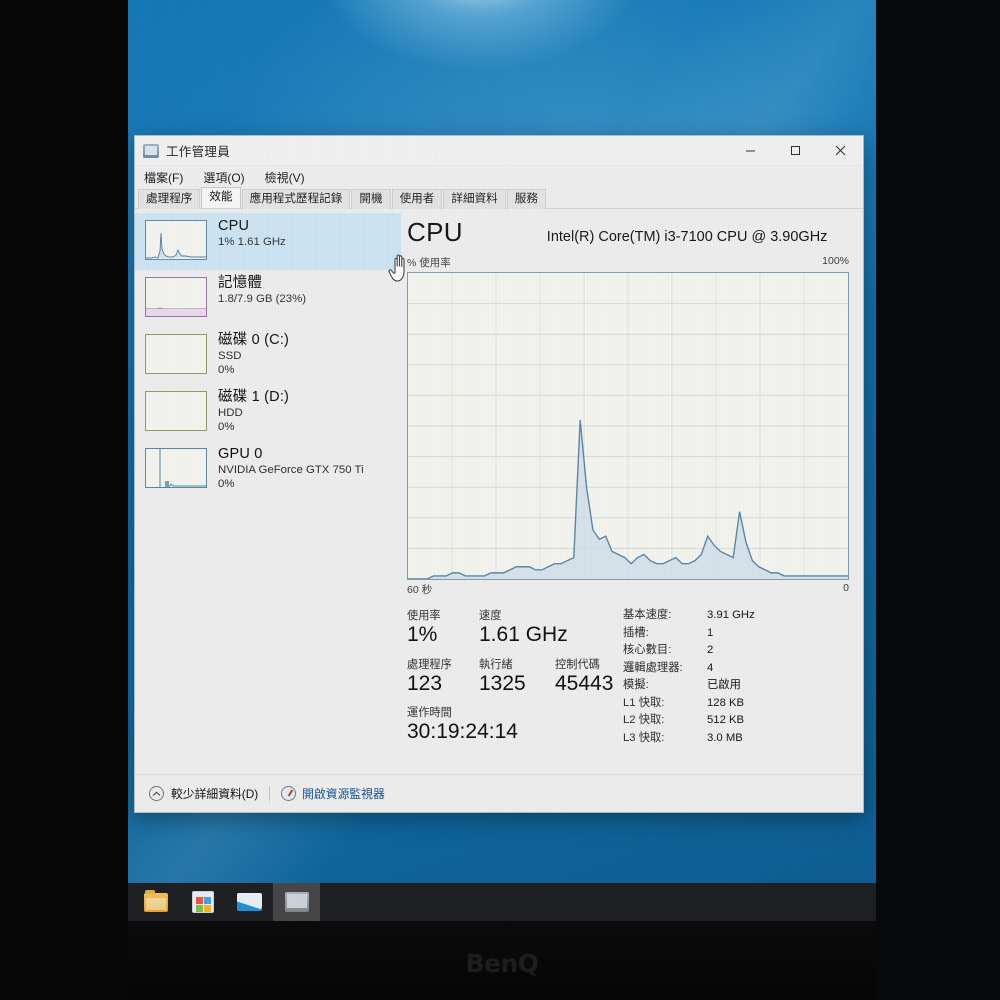 Image resolution: width=1000 pixels, height=1000 pixels. I want to click on sidebar-item-label: 磁碟 1 (D:), so click(254, 397).